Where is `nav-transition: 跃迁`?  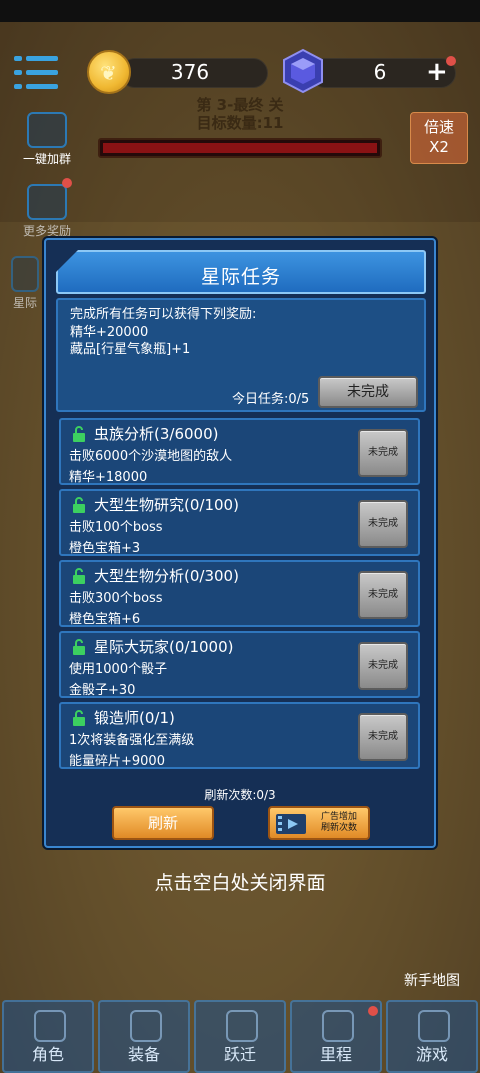 nav-transition: 跃迁 is located at coordinates (240, 1036).